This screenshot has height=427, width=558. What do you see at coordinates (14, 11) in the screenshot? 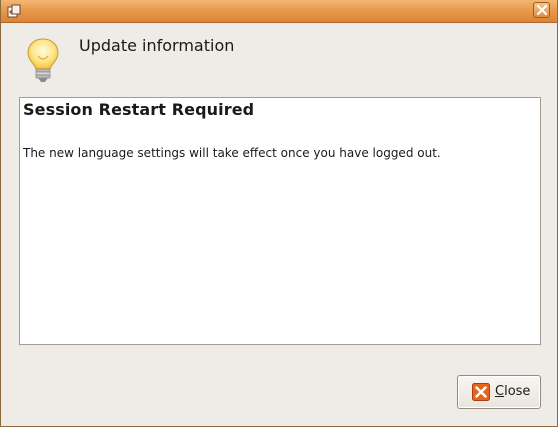
I see `application-icon` at bounding box center [14, 11].